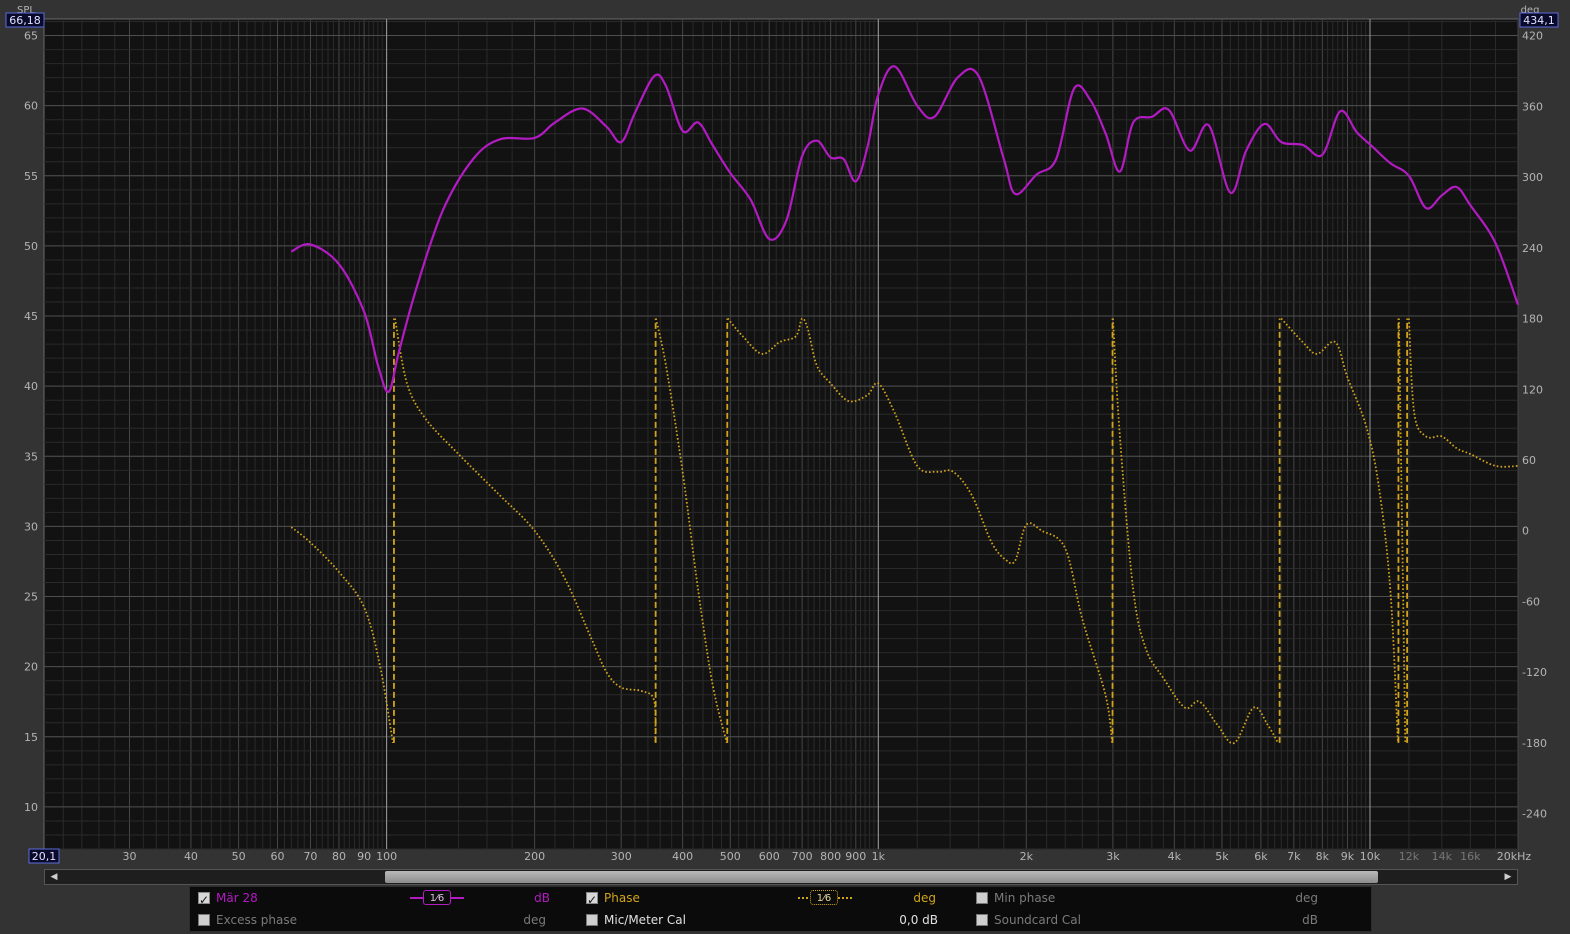 The image size is (1570, 934). I want to click on excess-phase-label: Excess phase, so click(256, 920).